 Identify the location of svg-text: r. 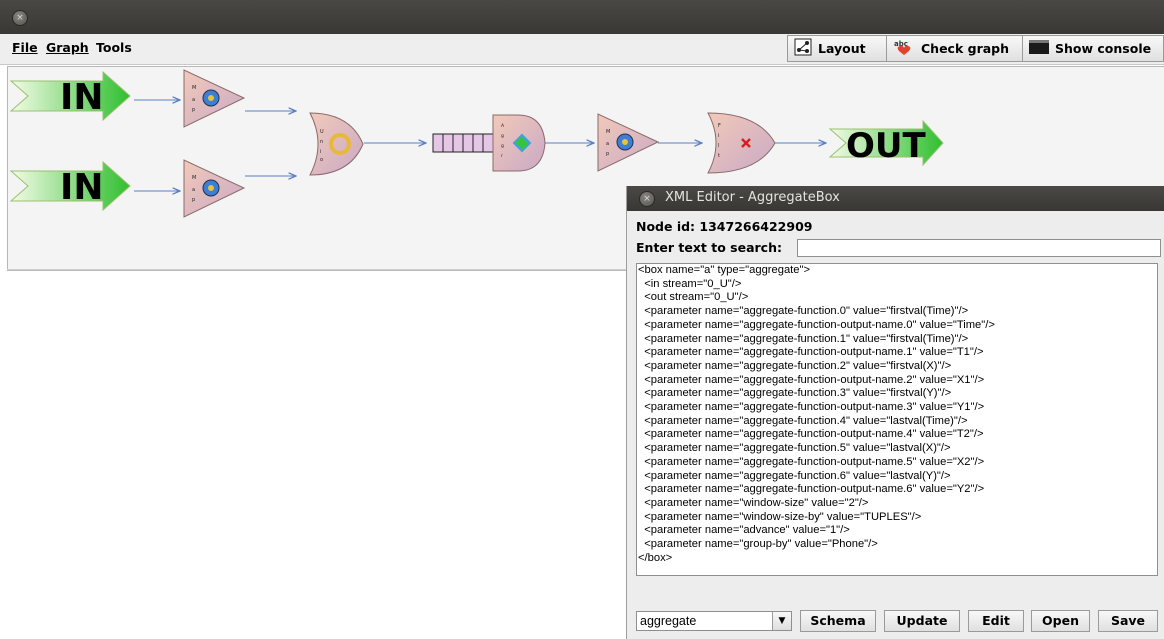
(502, 156).